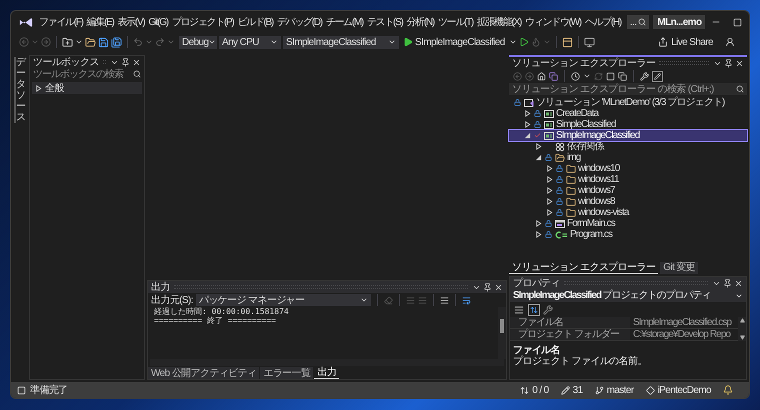 The width and height of the screenshot is (760, 410). What do you see at coordinates (203, 22) in the screenshot?
I see `menu-item: プロジェクト(P)` at bounding box center [203, 22].